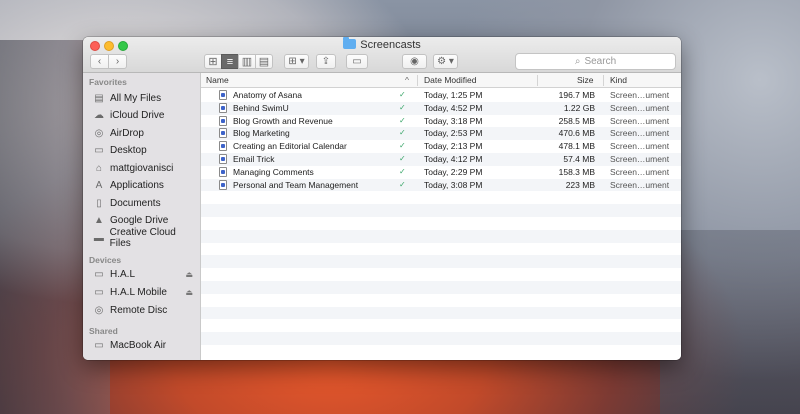 The height and width of the screenshot is (414, 800). Describe the element at coordinates (142, 168) in the screenshot. I see `sidebar-item-label: mattgiovanisci` at that location.